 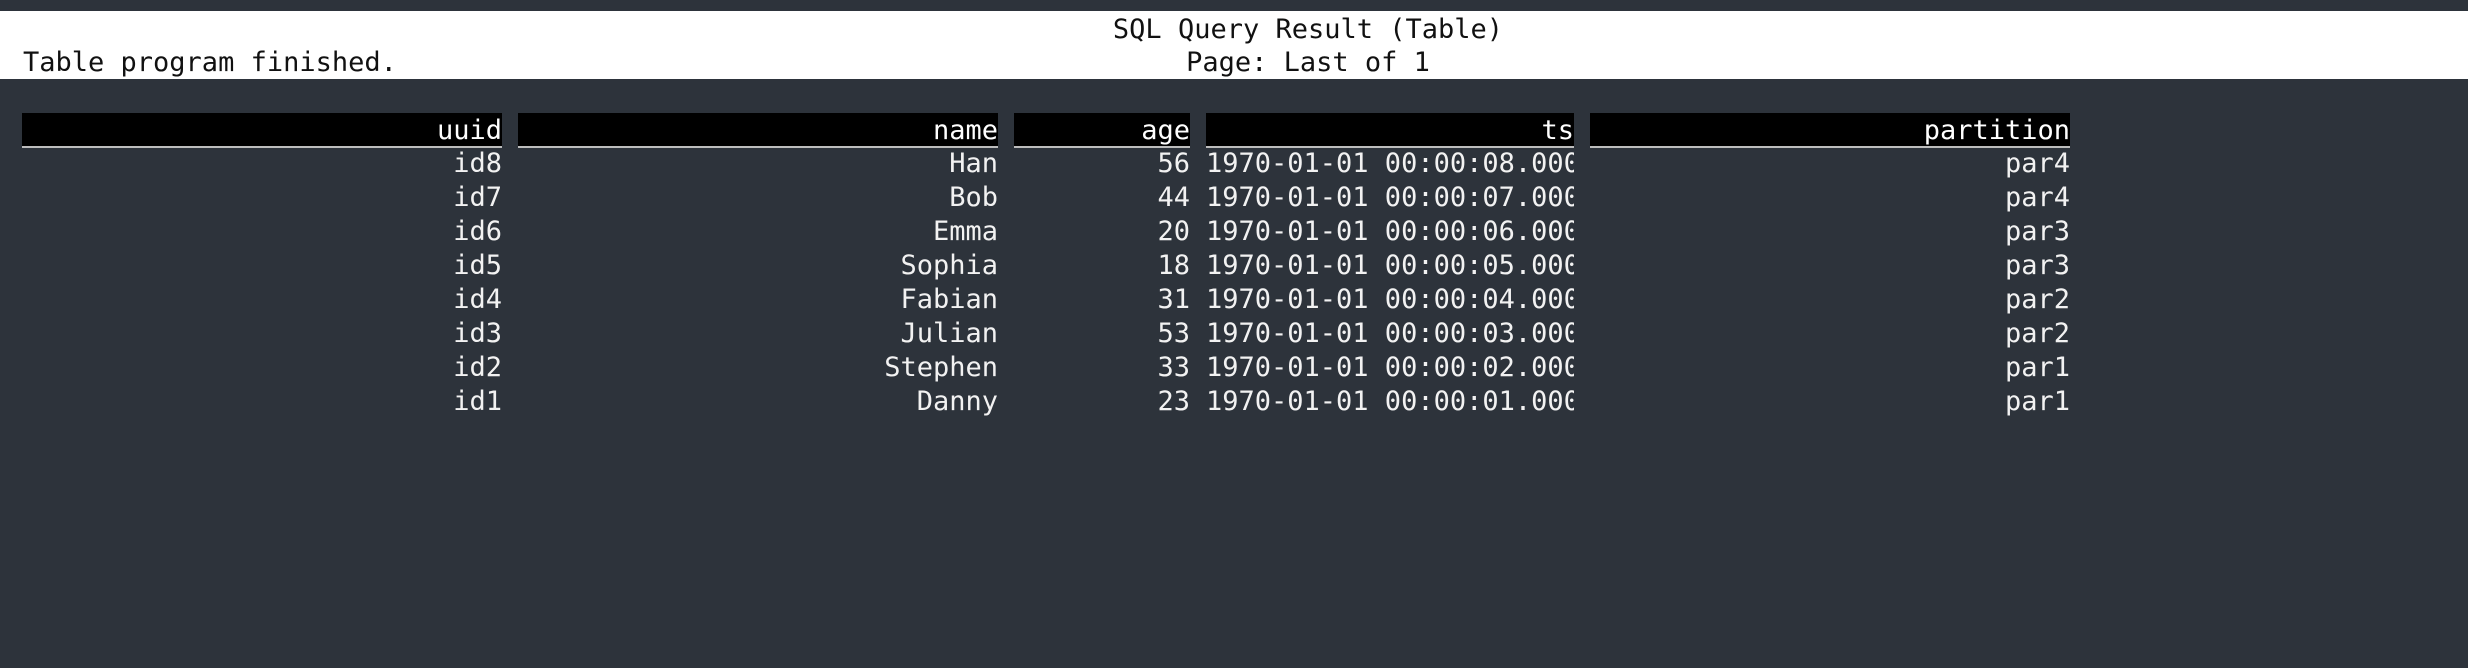 I want to click on cell-name: Bob, so click(x=973, y=197).